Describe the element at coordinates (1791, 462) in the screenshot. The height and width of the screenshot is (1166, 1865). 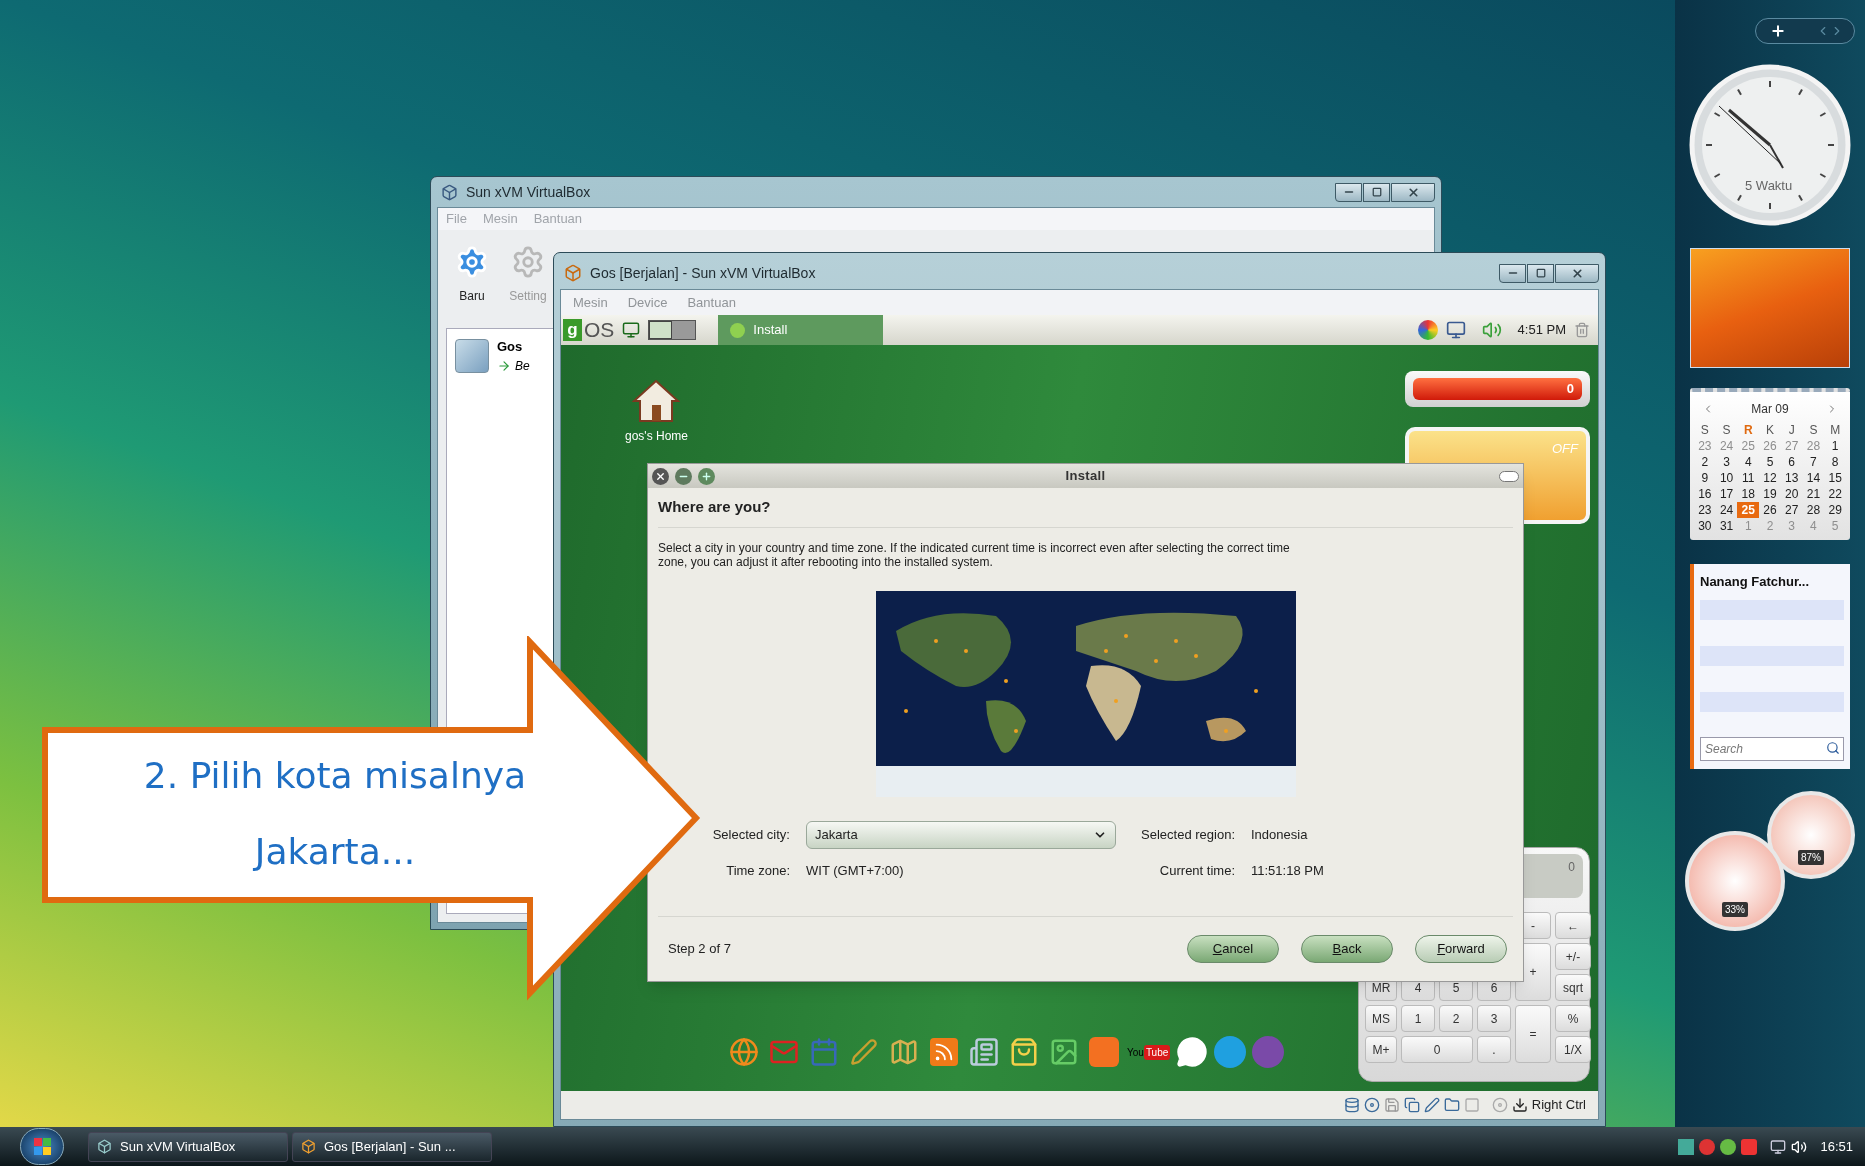
I see `calendar-day: 6` at that location.